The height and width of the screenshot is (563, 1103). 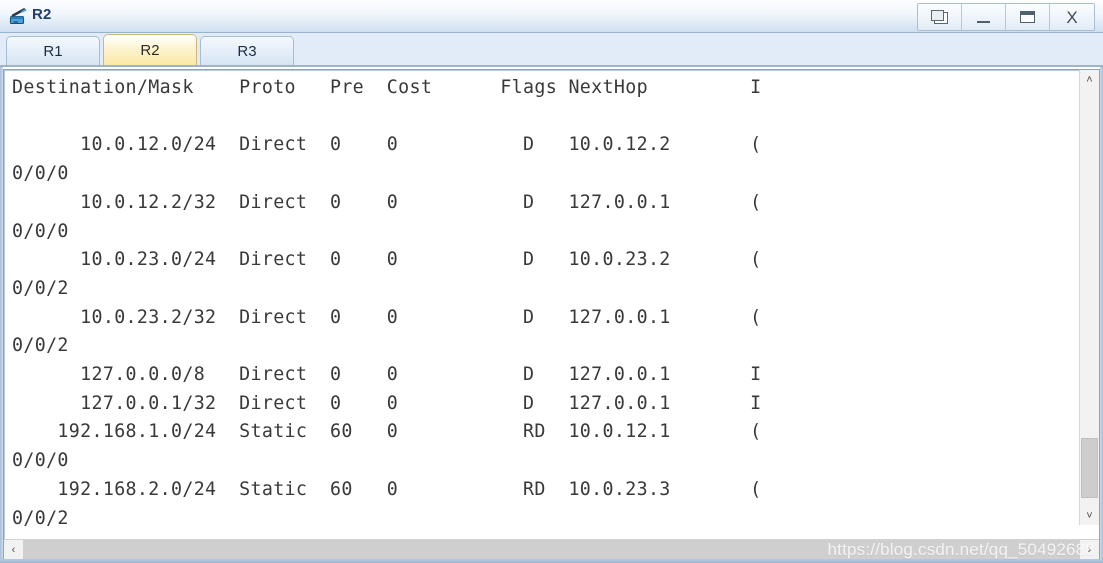 I want to click on terminal-line: 10.0.23.2/32 Direct 0 0 D 127.0.0.1 (, so click(x=387, y=317).